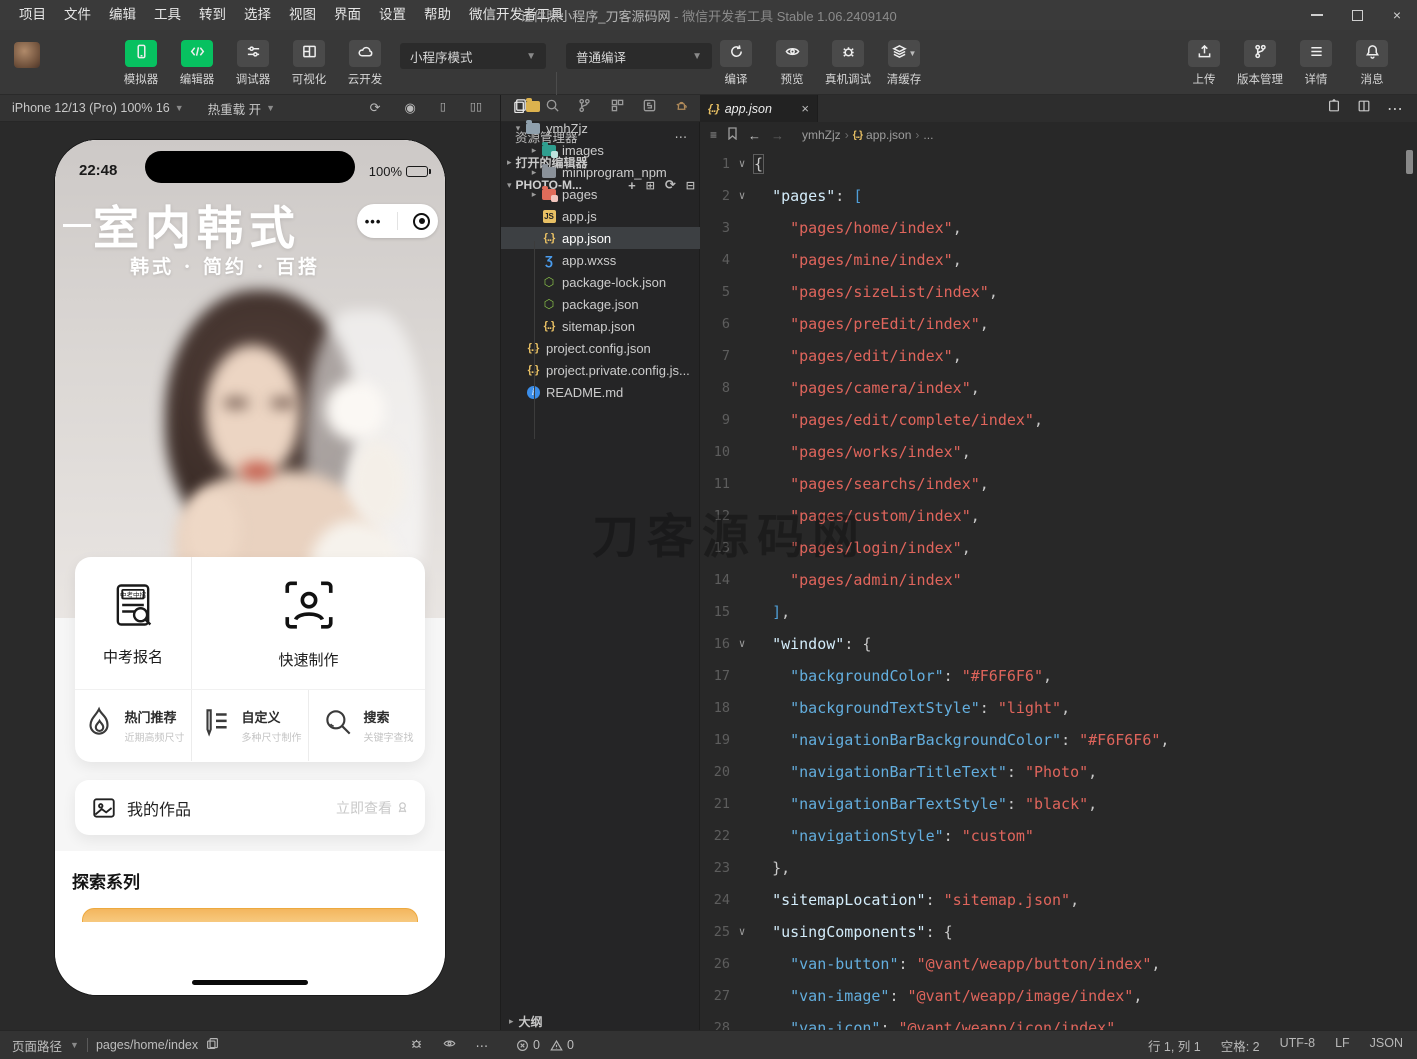 This screenshot has width=1417, height=1059. Describe the element at coordinates (805, 108) in the screenshot. I see `tab-close-icon: ×` at that location.